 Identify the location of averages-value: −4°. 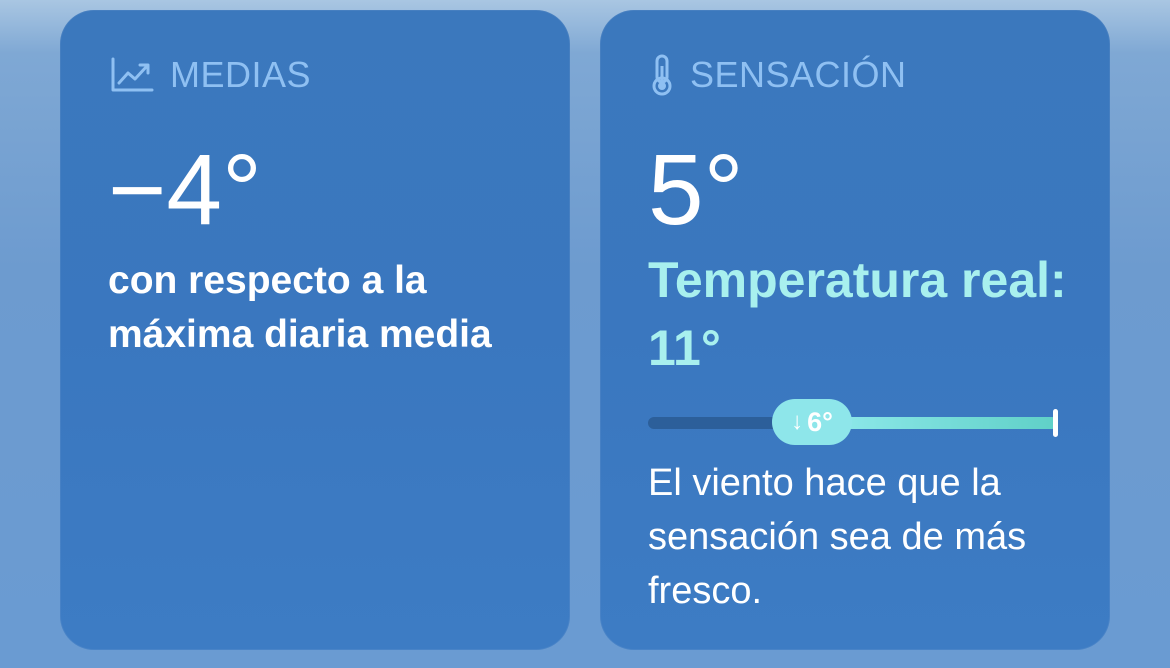
(185, 190).